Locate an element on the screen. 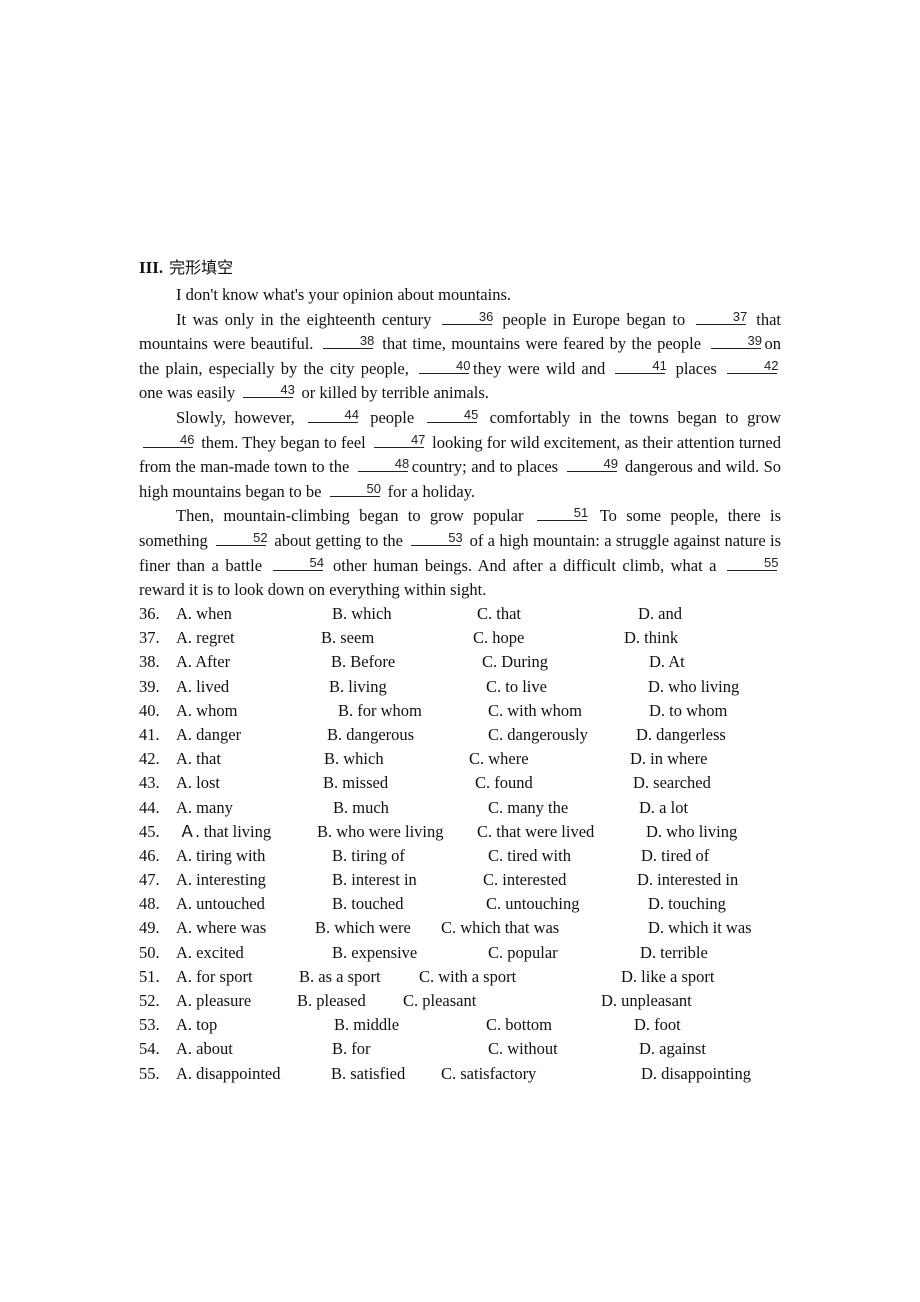 This screenshot has height=1302, width=920. option-b: B. tiring of is located at coordinates (368, 855).